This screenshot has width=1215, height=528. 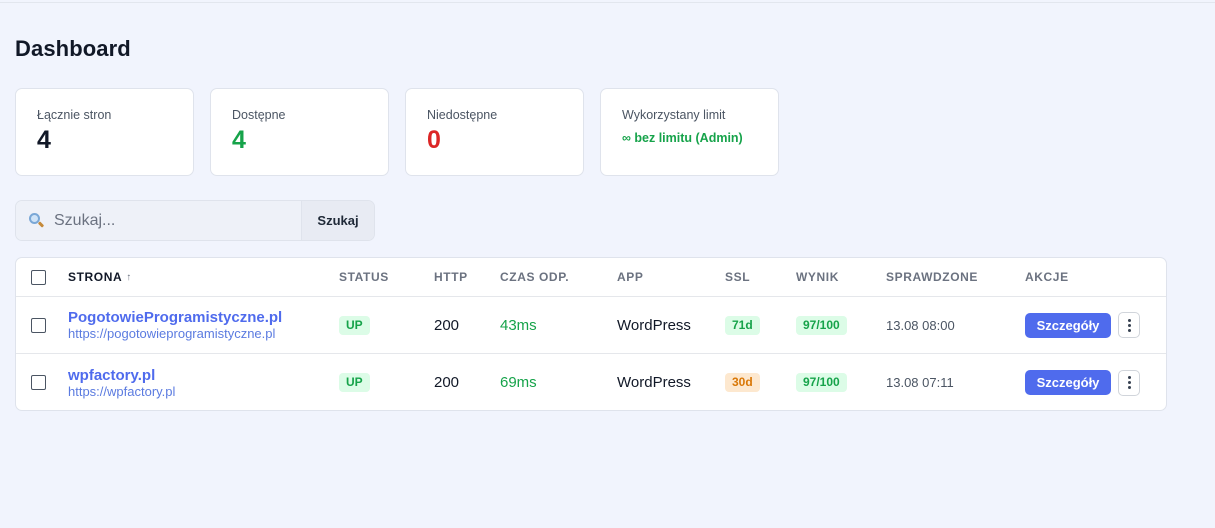 I want to click on stat-card-total: Łącznie stron 4, so click(x=104, y=132).